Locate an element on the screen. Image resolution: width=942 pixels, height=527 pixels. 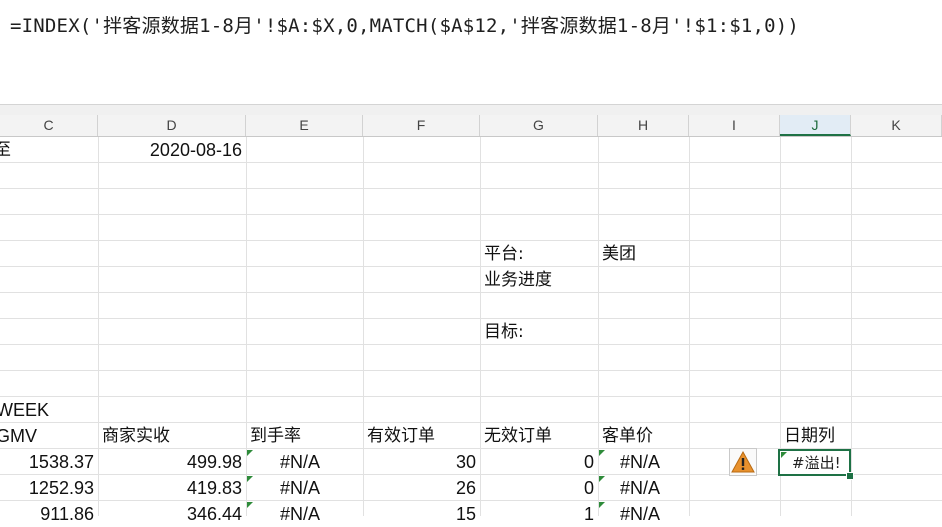
table-row-2-income: 419.83 is located at coordinates (170, 488).